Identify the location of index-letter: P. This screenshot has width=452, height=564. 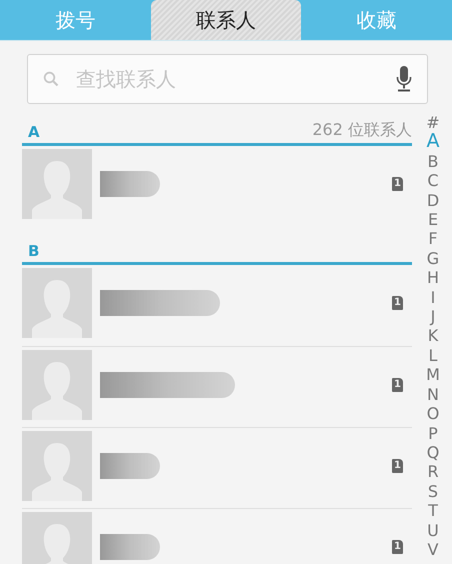
(433, 433).